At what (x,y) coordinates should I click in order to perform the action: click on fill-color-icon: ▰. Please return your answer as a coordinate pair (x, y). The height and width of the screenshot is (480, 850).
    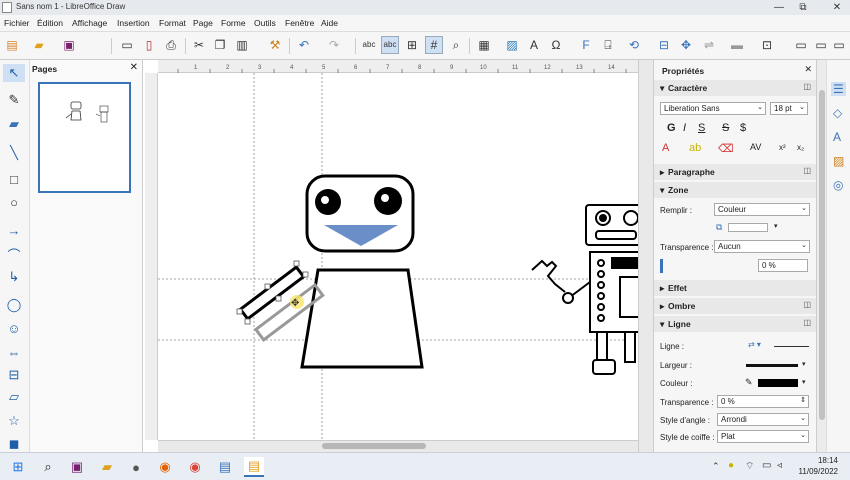
    Looking at the image, I should click on (14, 124).